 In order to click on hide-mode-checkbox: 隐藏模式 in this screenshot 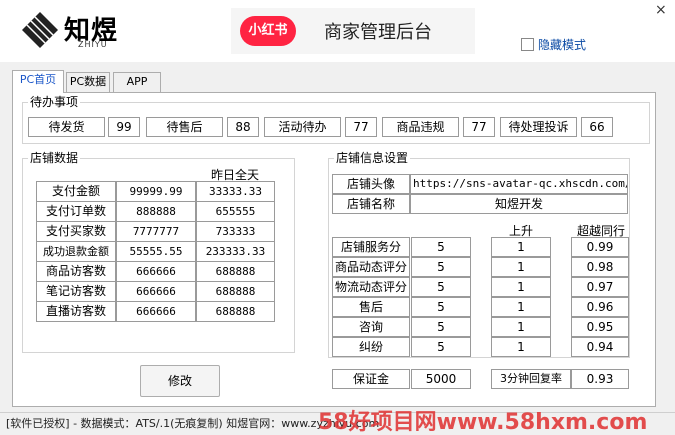, I will do `click(553, 44)`.